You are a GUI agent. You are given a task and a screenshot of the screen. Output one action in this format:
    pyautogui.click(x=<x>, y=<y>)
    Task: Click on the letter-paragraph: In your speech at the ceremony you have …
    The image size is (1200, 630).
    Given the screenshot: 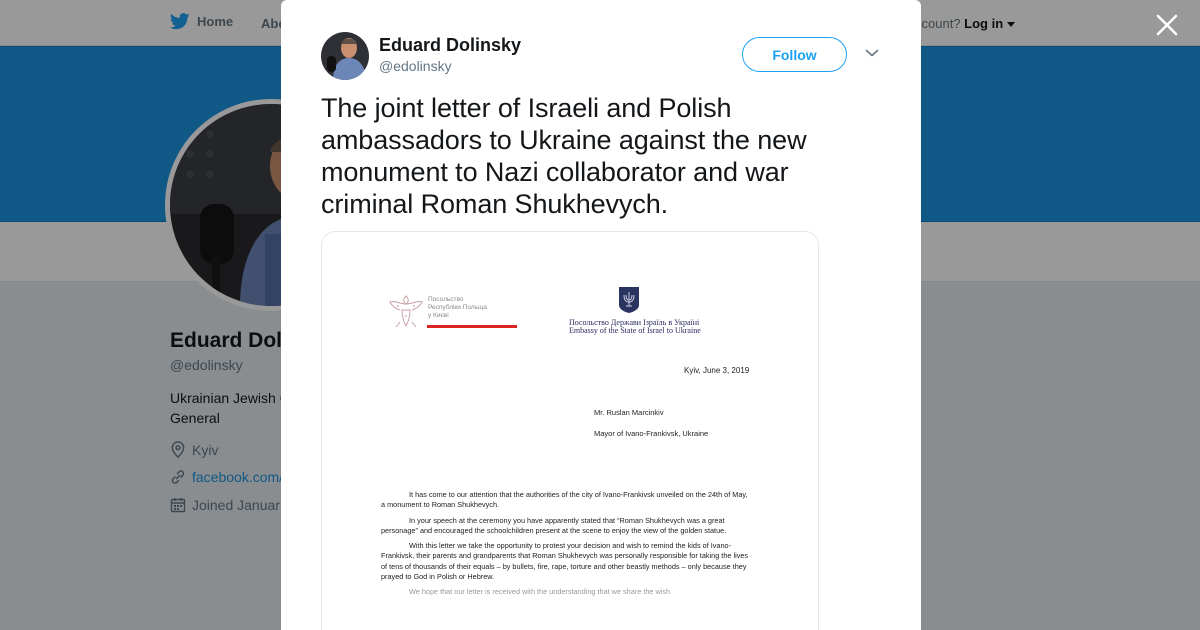 What is the action you would take?
    pyautogui.click(x=554, y=525)
    